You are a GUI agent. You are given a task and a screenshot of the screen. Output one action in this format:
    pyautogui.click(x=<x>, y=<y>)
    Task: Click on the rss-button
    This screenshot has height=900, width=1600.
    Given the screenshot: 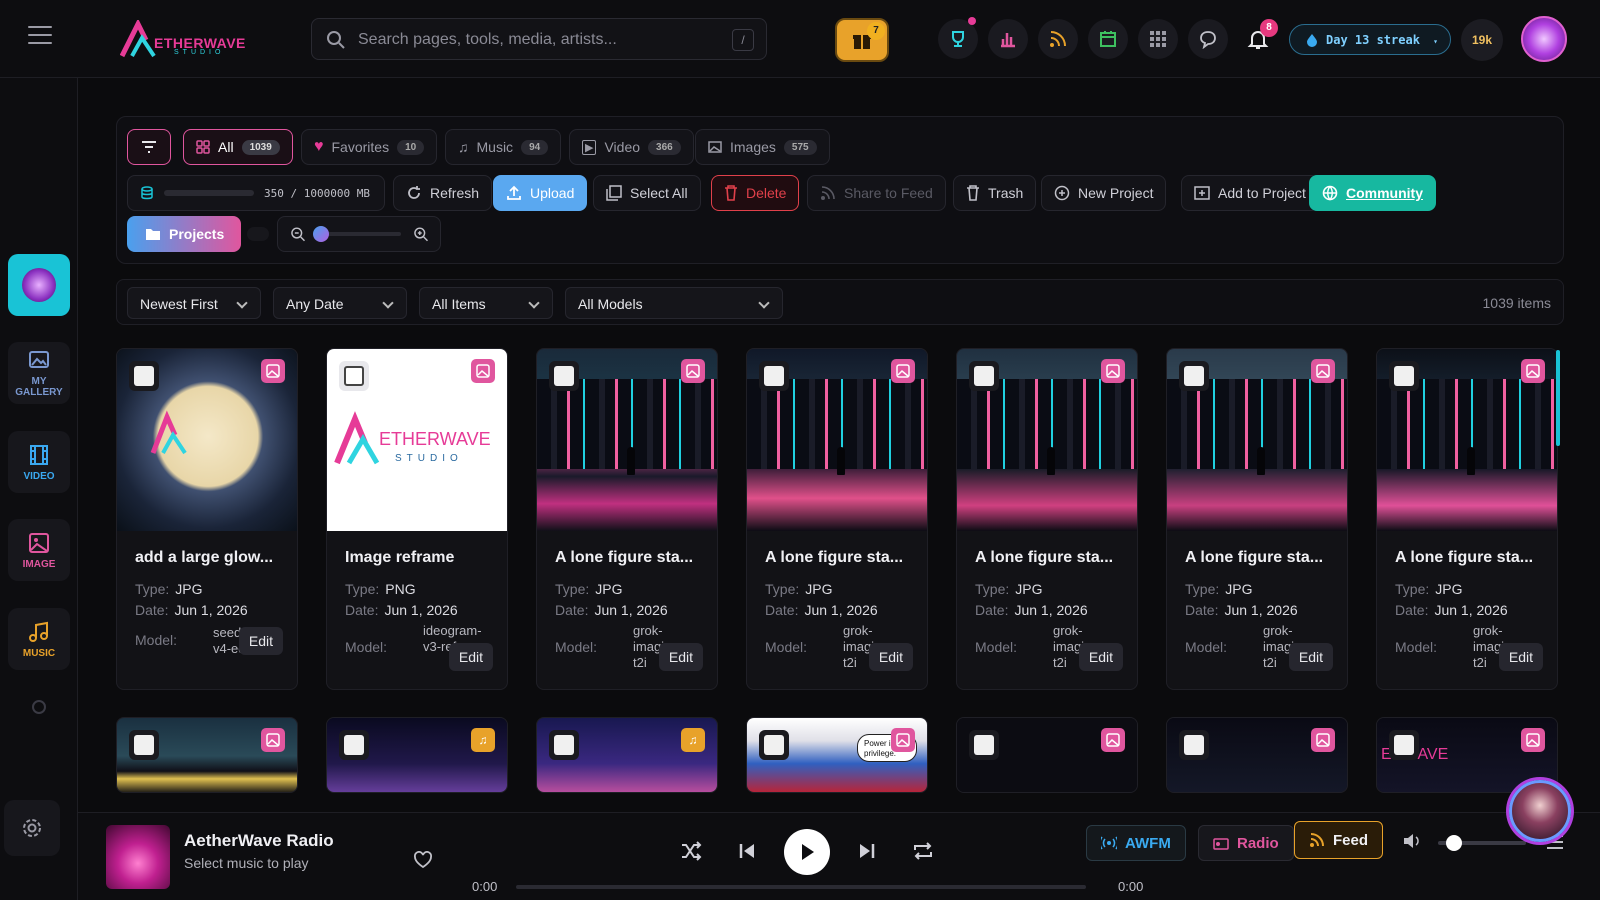 What is the action you would take?
    pyautogui.click(x=1058, y=39)
    